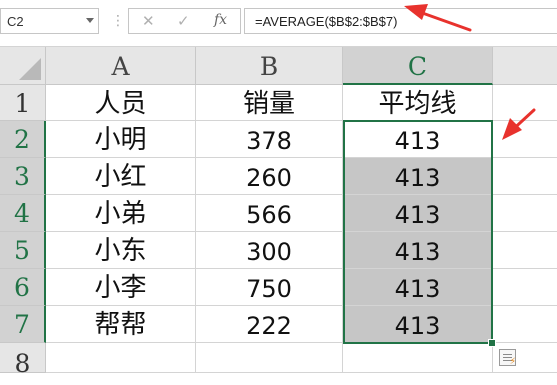 This screenshot has width=557, height=385. I want to click on cell-a4: 小弟, so click(121, 213).